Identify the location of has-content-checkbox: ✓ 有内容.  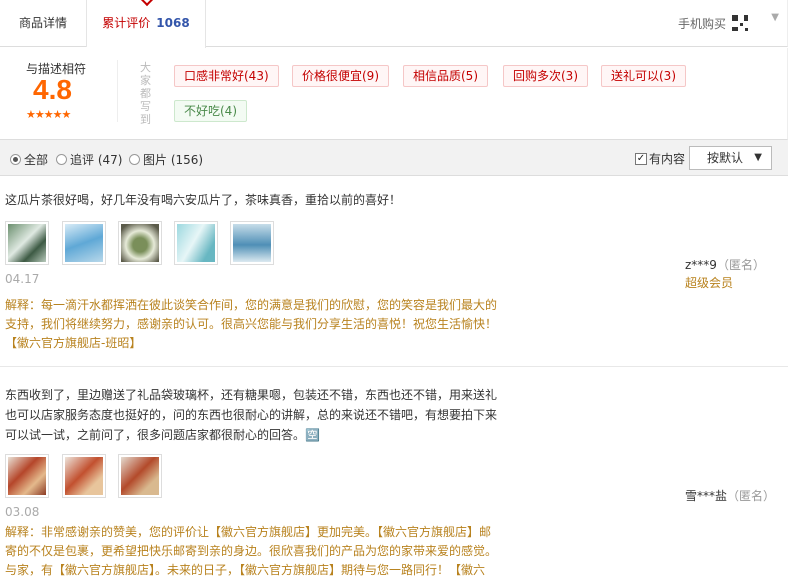
(660, 158).